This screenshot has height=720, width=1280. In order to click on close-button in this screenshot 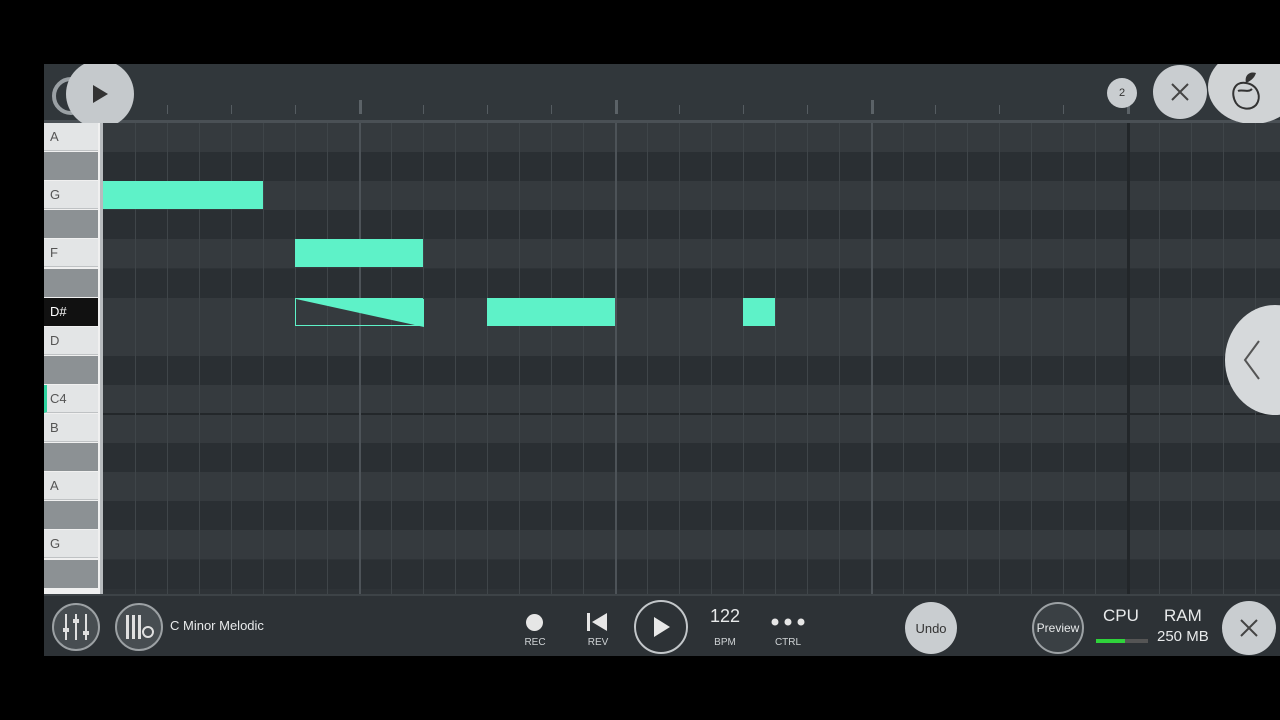, I will do `click(1249, 628)`.